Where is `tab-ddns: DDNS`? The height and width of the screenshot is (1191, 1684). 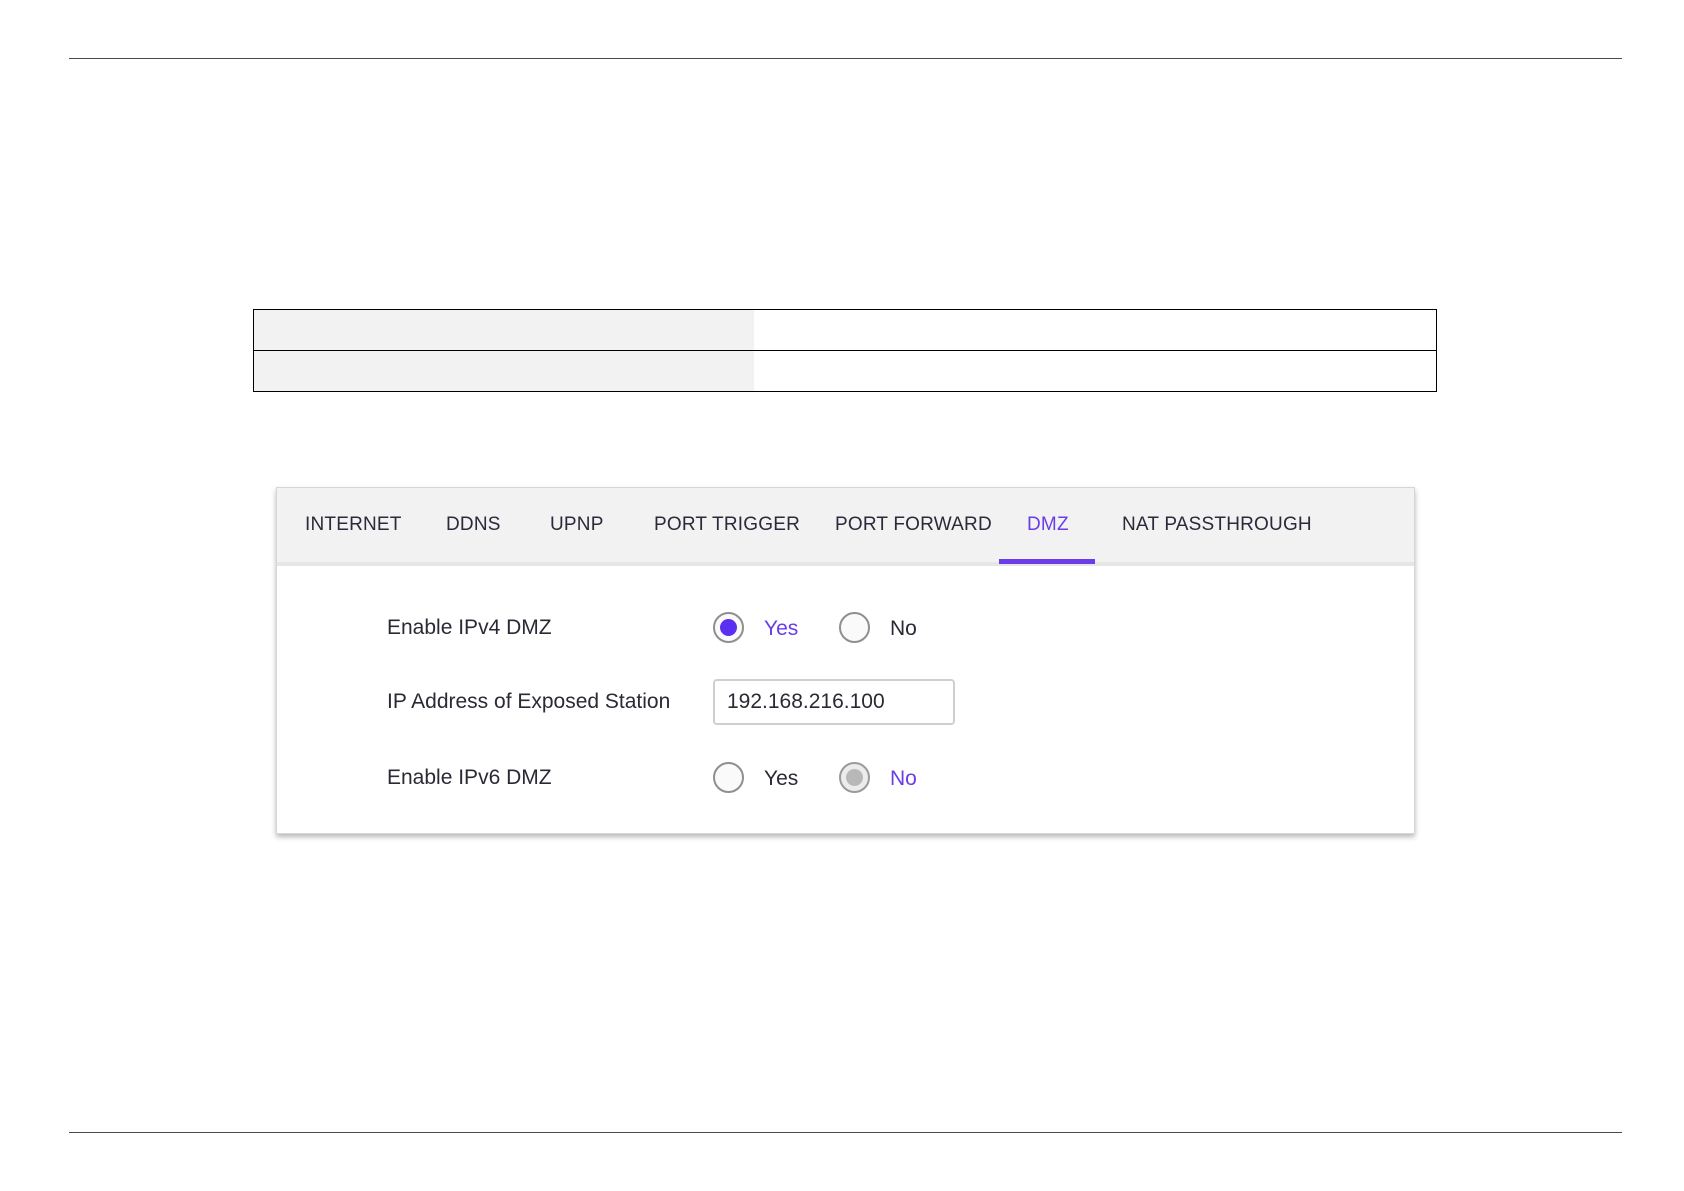
tab-ddns: DDNS is located at coordinates (473, 525).